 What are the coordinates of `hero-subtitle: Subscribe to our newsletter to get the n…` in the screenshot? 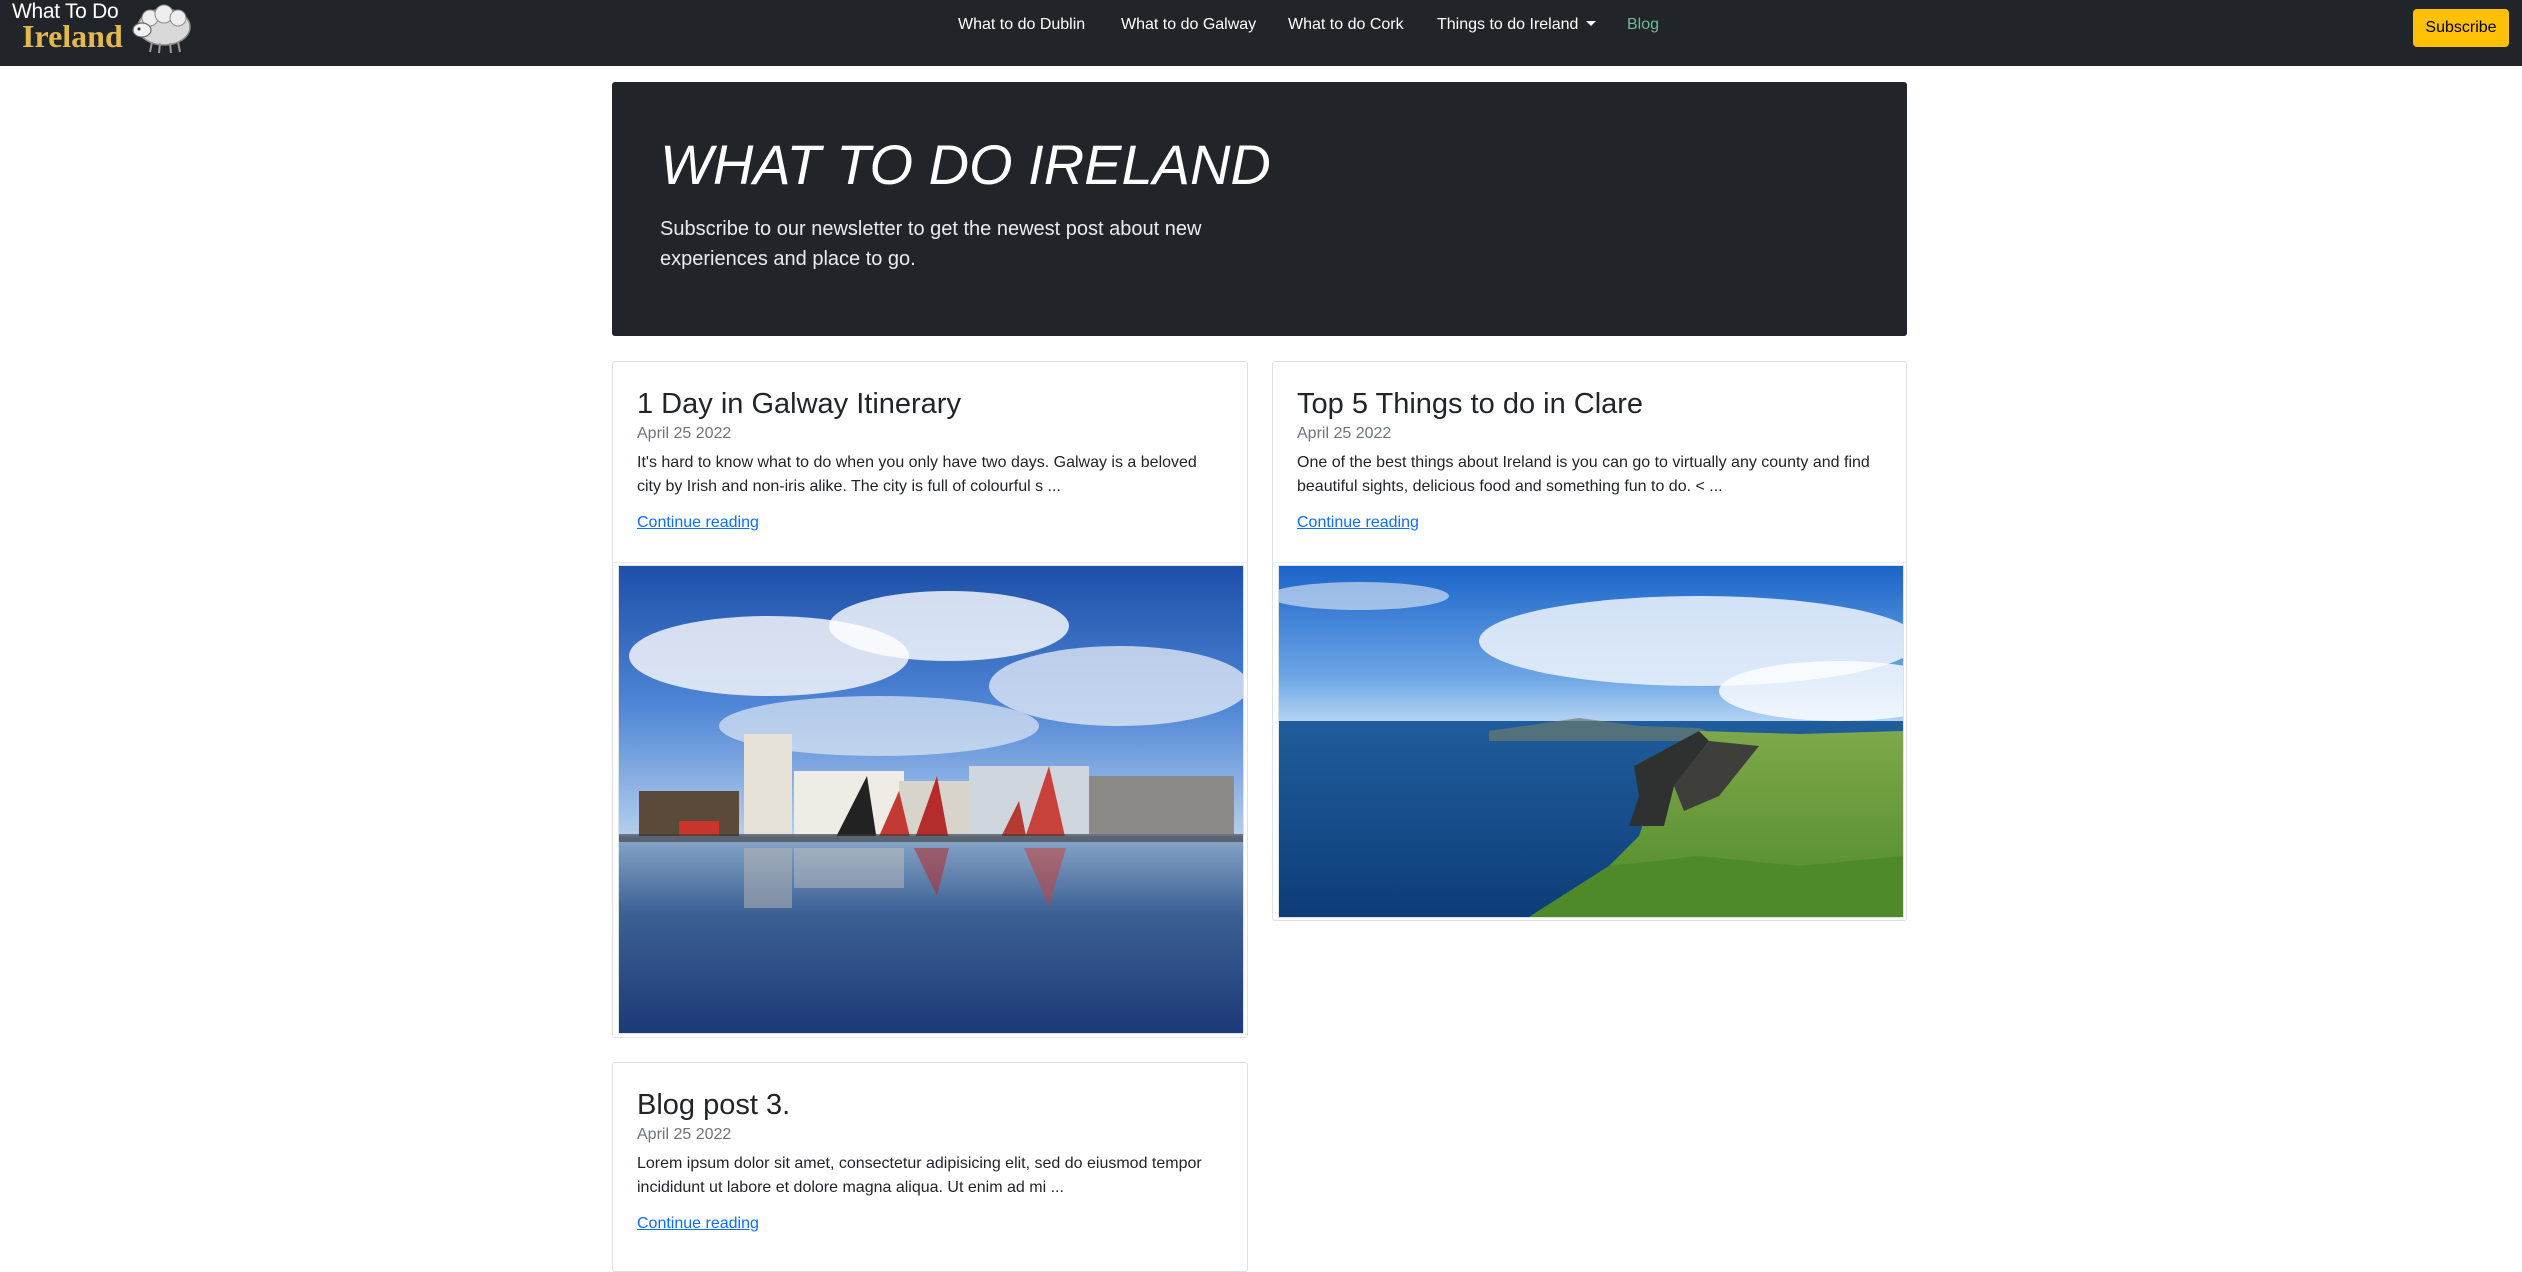 It's located at (931, 244).